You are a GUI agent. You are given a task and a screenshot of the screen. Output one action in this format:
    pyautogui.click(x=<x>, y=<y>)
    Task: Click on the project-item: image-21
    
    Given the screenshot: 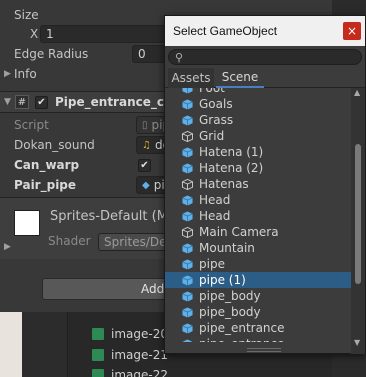 What is the action you would take?
    pyautogui.click(x=130, y=355)
    